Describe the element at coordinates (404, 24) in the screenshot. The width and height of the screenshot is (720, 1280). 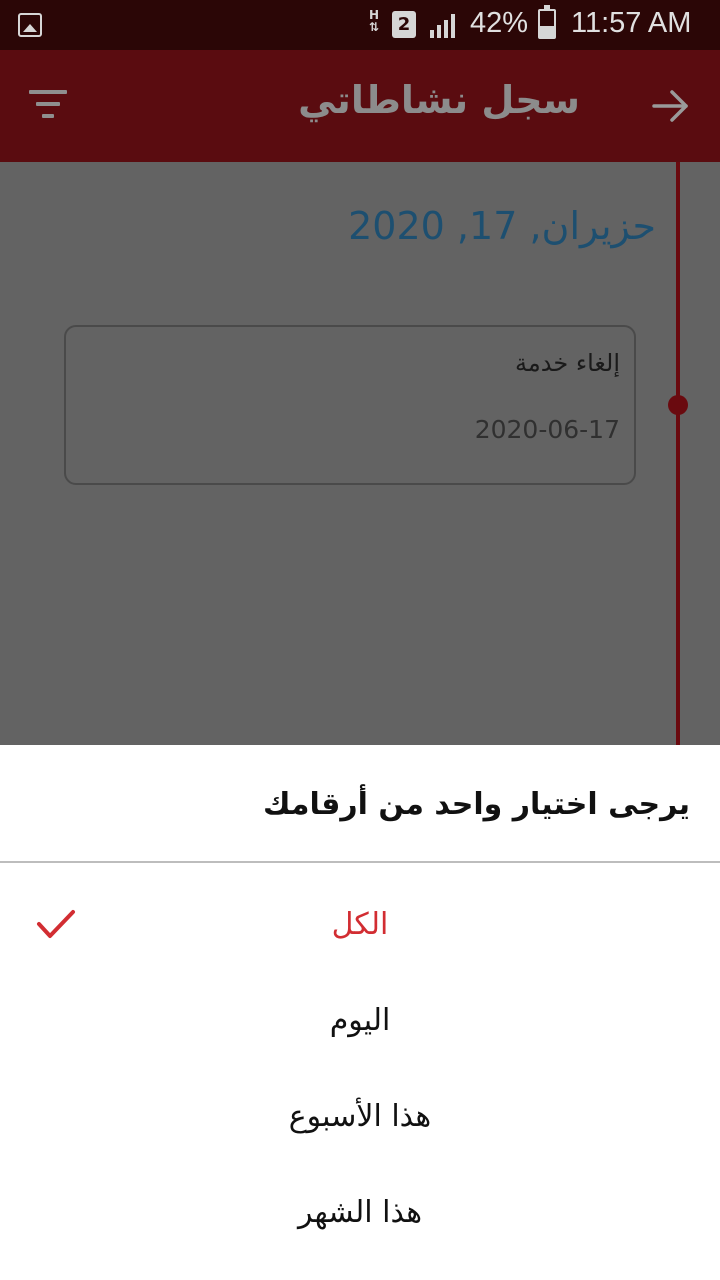
I see `sim-2-icon: 2` at that location.